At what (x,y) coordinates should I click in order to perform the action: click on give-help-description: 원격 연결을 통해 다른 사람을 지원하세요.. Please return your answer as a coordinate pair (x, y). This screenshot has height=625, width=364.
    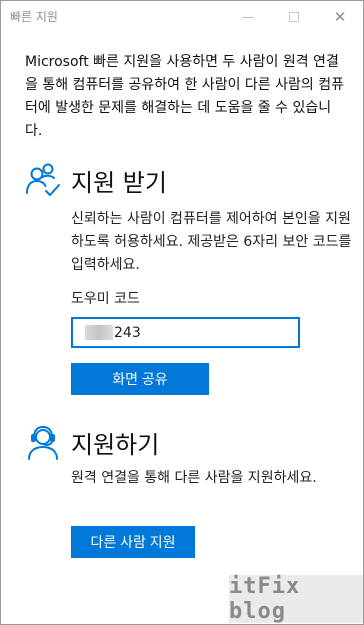
    Looking at the image, I should click on (194, 478).